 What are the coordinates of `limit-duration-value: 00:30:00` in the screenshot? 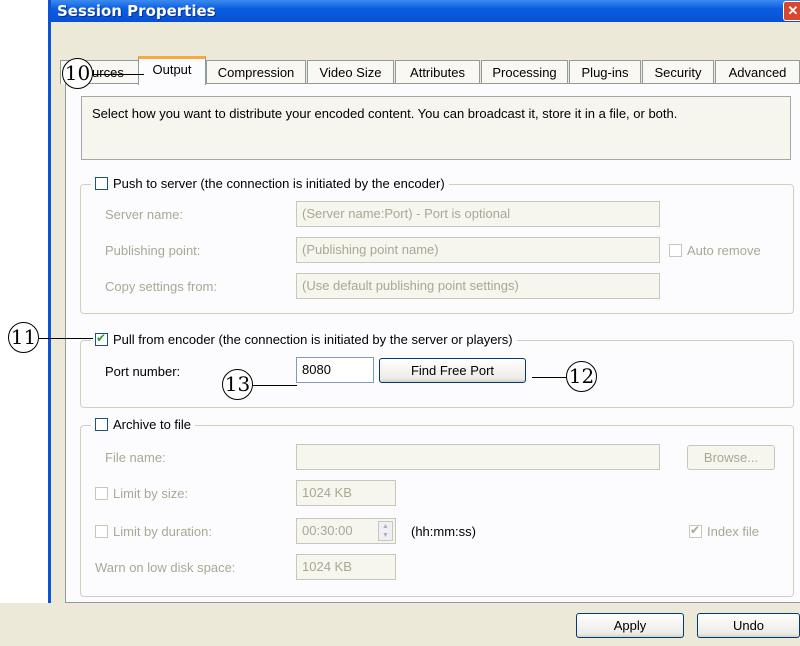 It's located at (327, 530).